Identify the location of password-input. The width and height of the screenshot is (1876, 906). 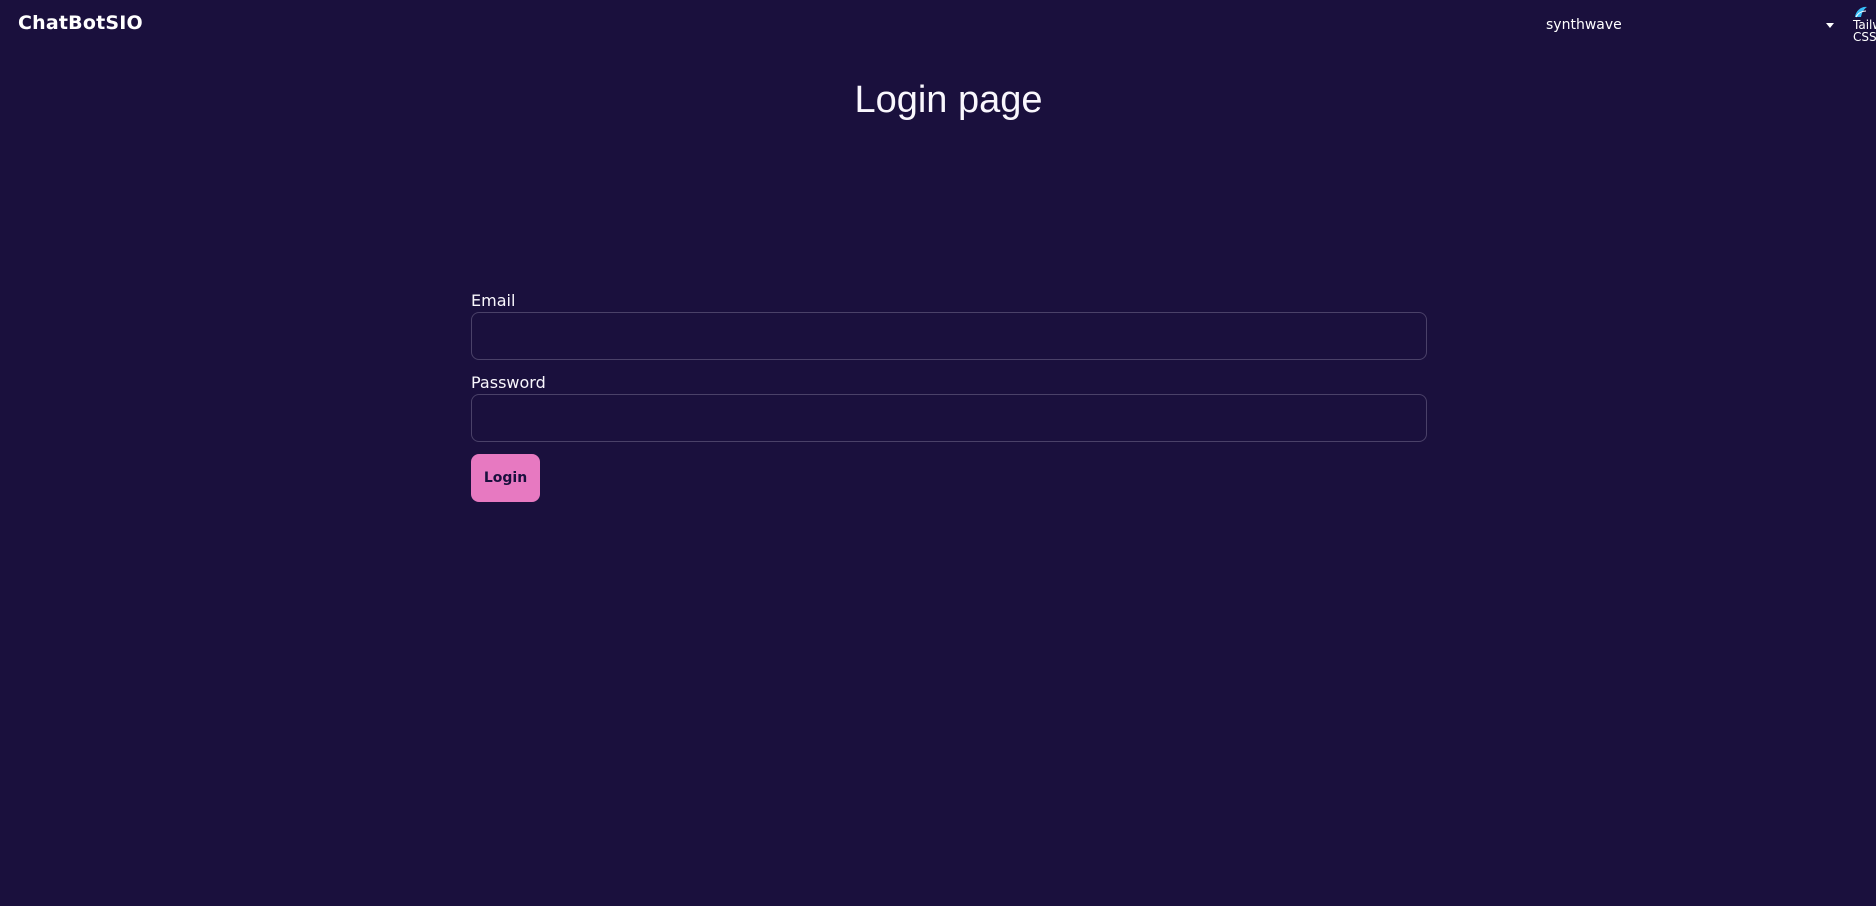
(949, 418).